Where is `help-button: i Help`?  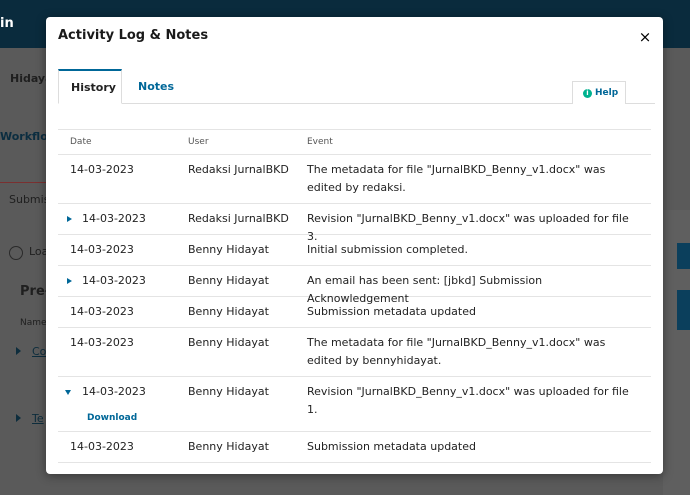 help-button: i Help is located at coordinates (599, 92).